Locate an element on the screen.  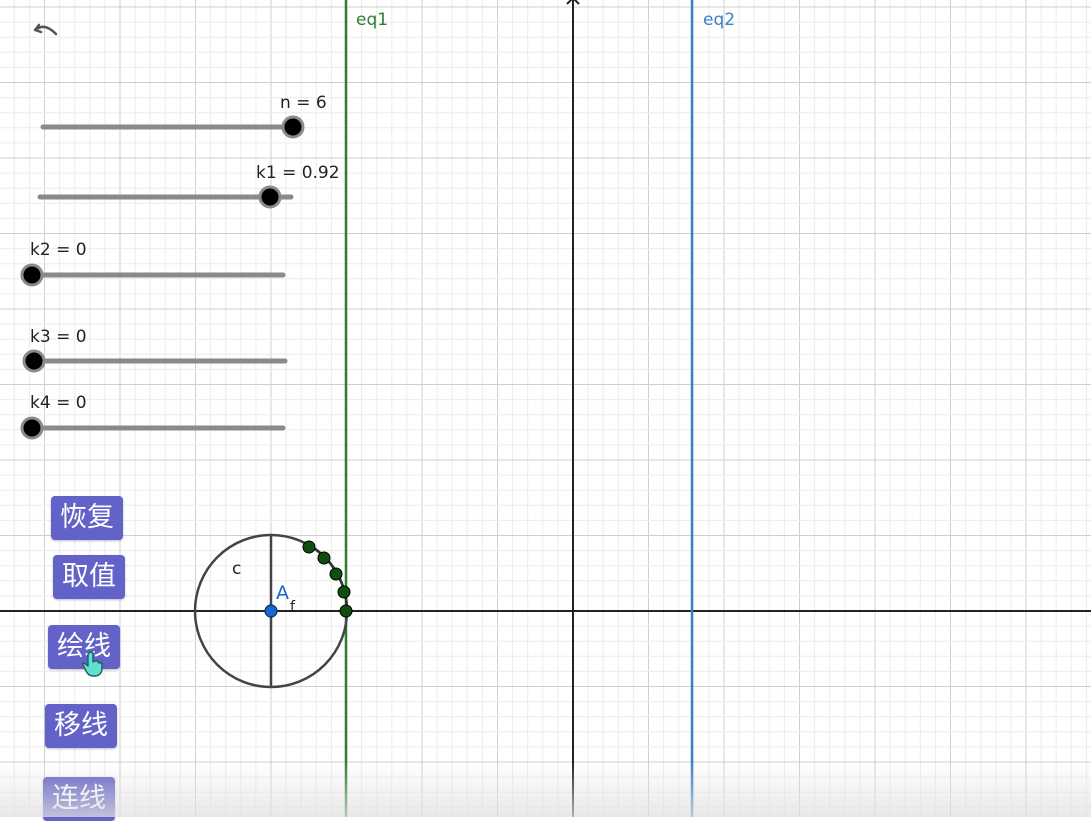
slider-k1-handle is located at coordinates (270, 197).